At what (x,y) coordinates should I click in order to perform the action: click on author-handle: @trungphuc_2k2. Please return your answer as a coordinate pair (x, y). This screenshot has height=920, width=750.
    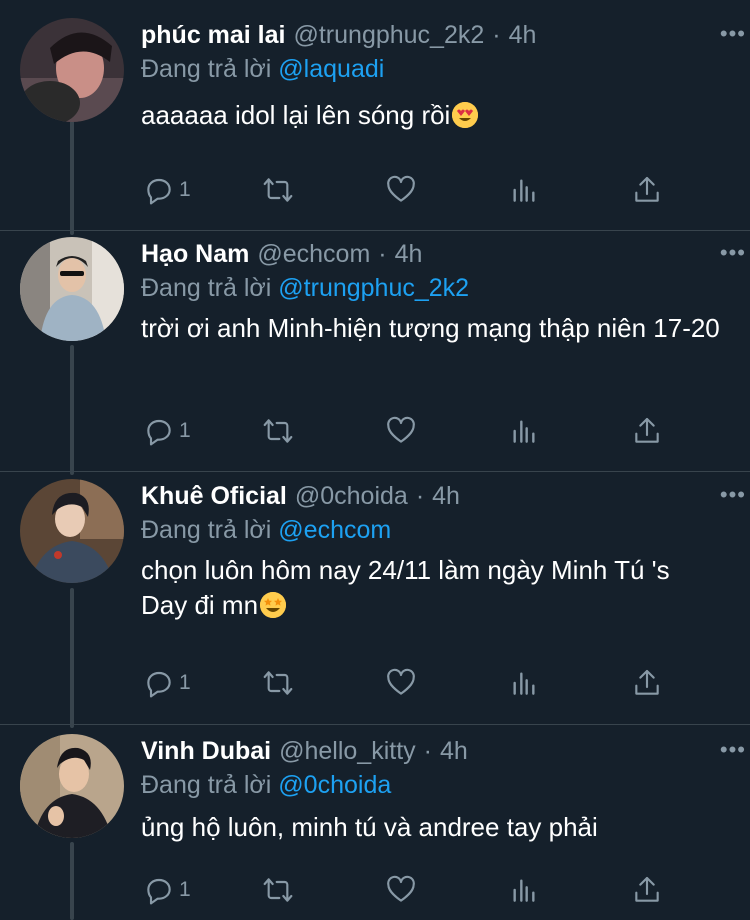
    Looking at the image, I should click on (388, 35).